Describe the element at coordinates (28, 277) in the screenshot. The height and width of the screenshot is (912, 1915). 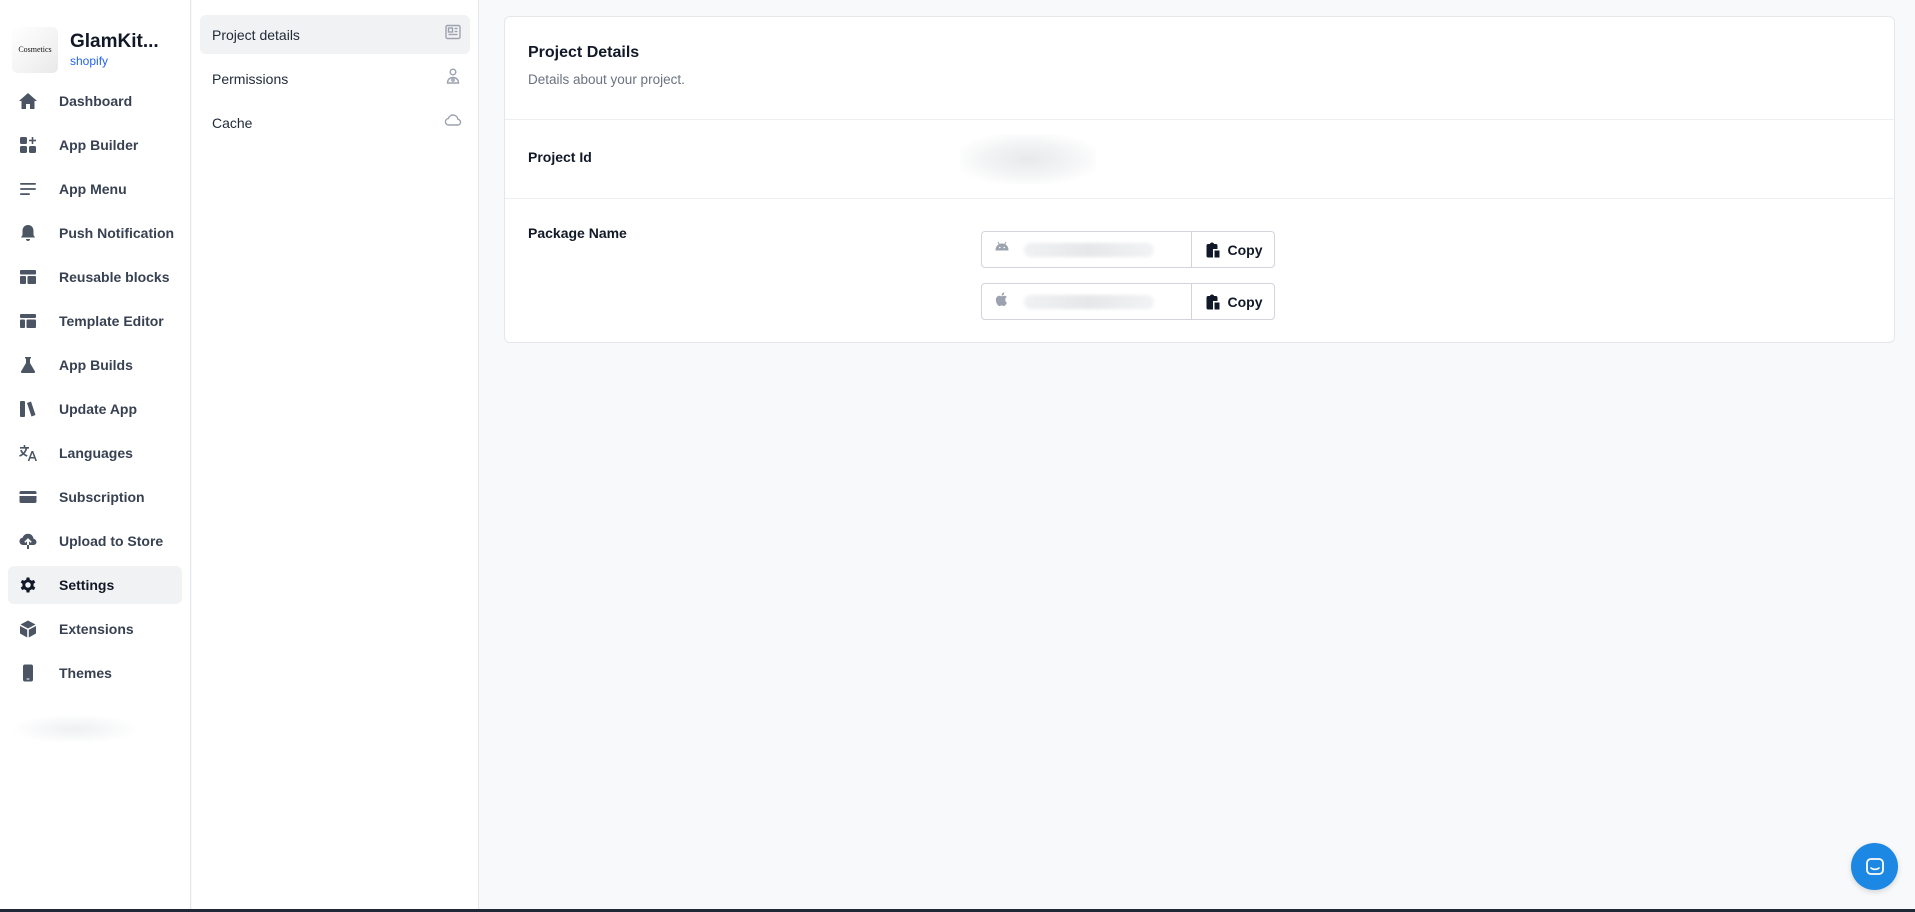
I see `layout-icon` at that location.